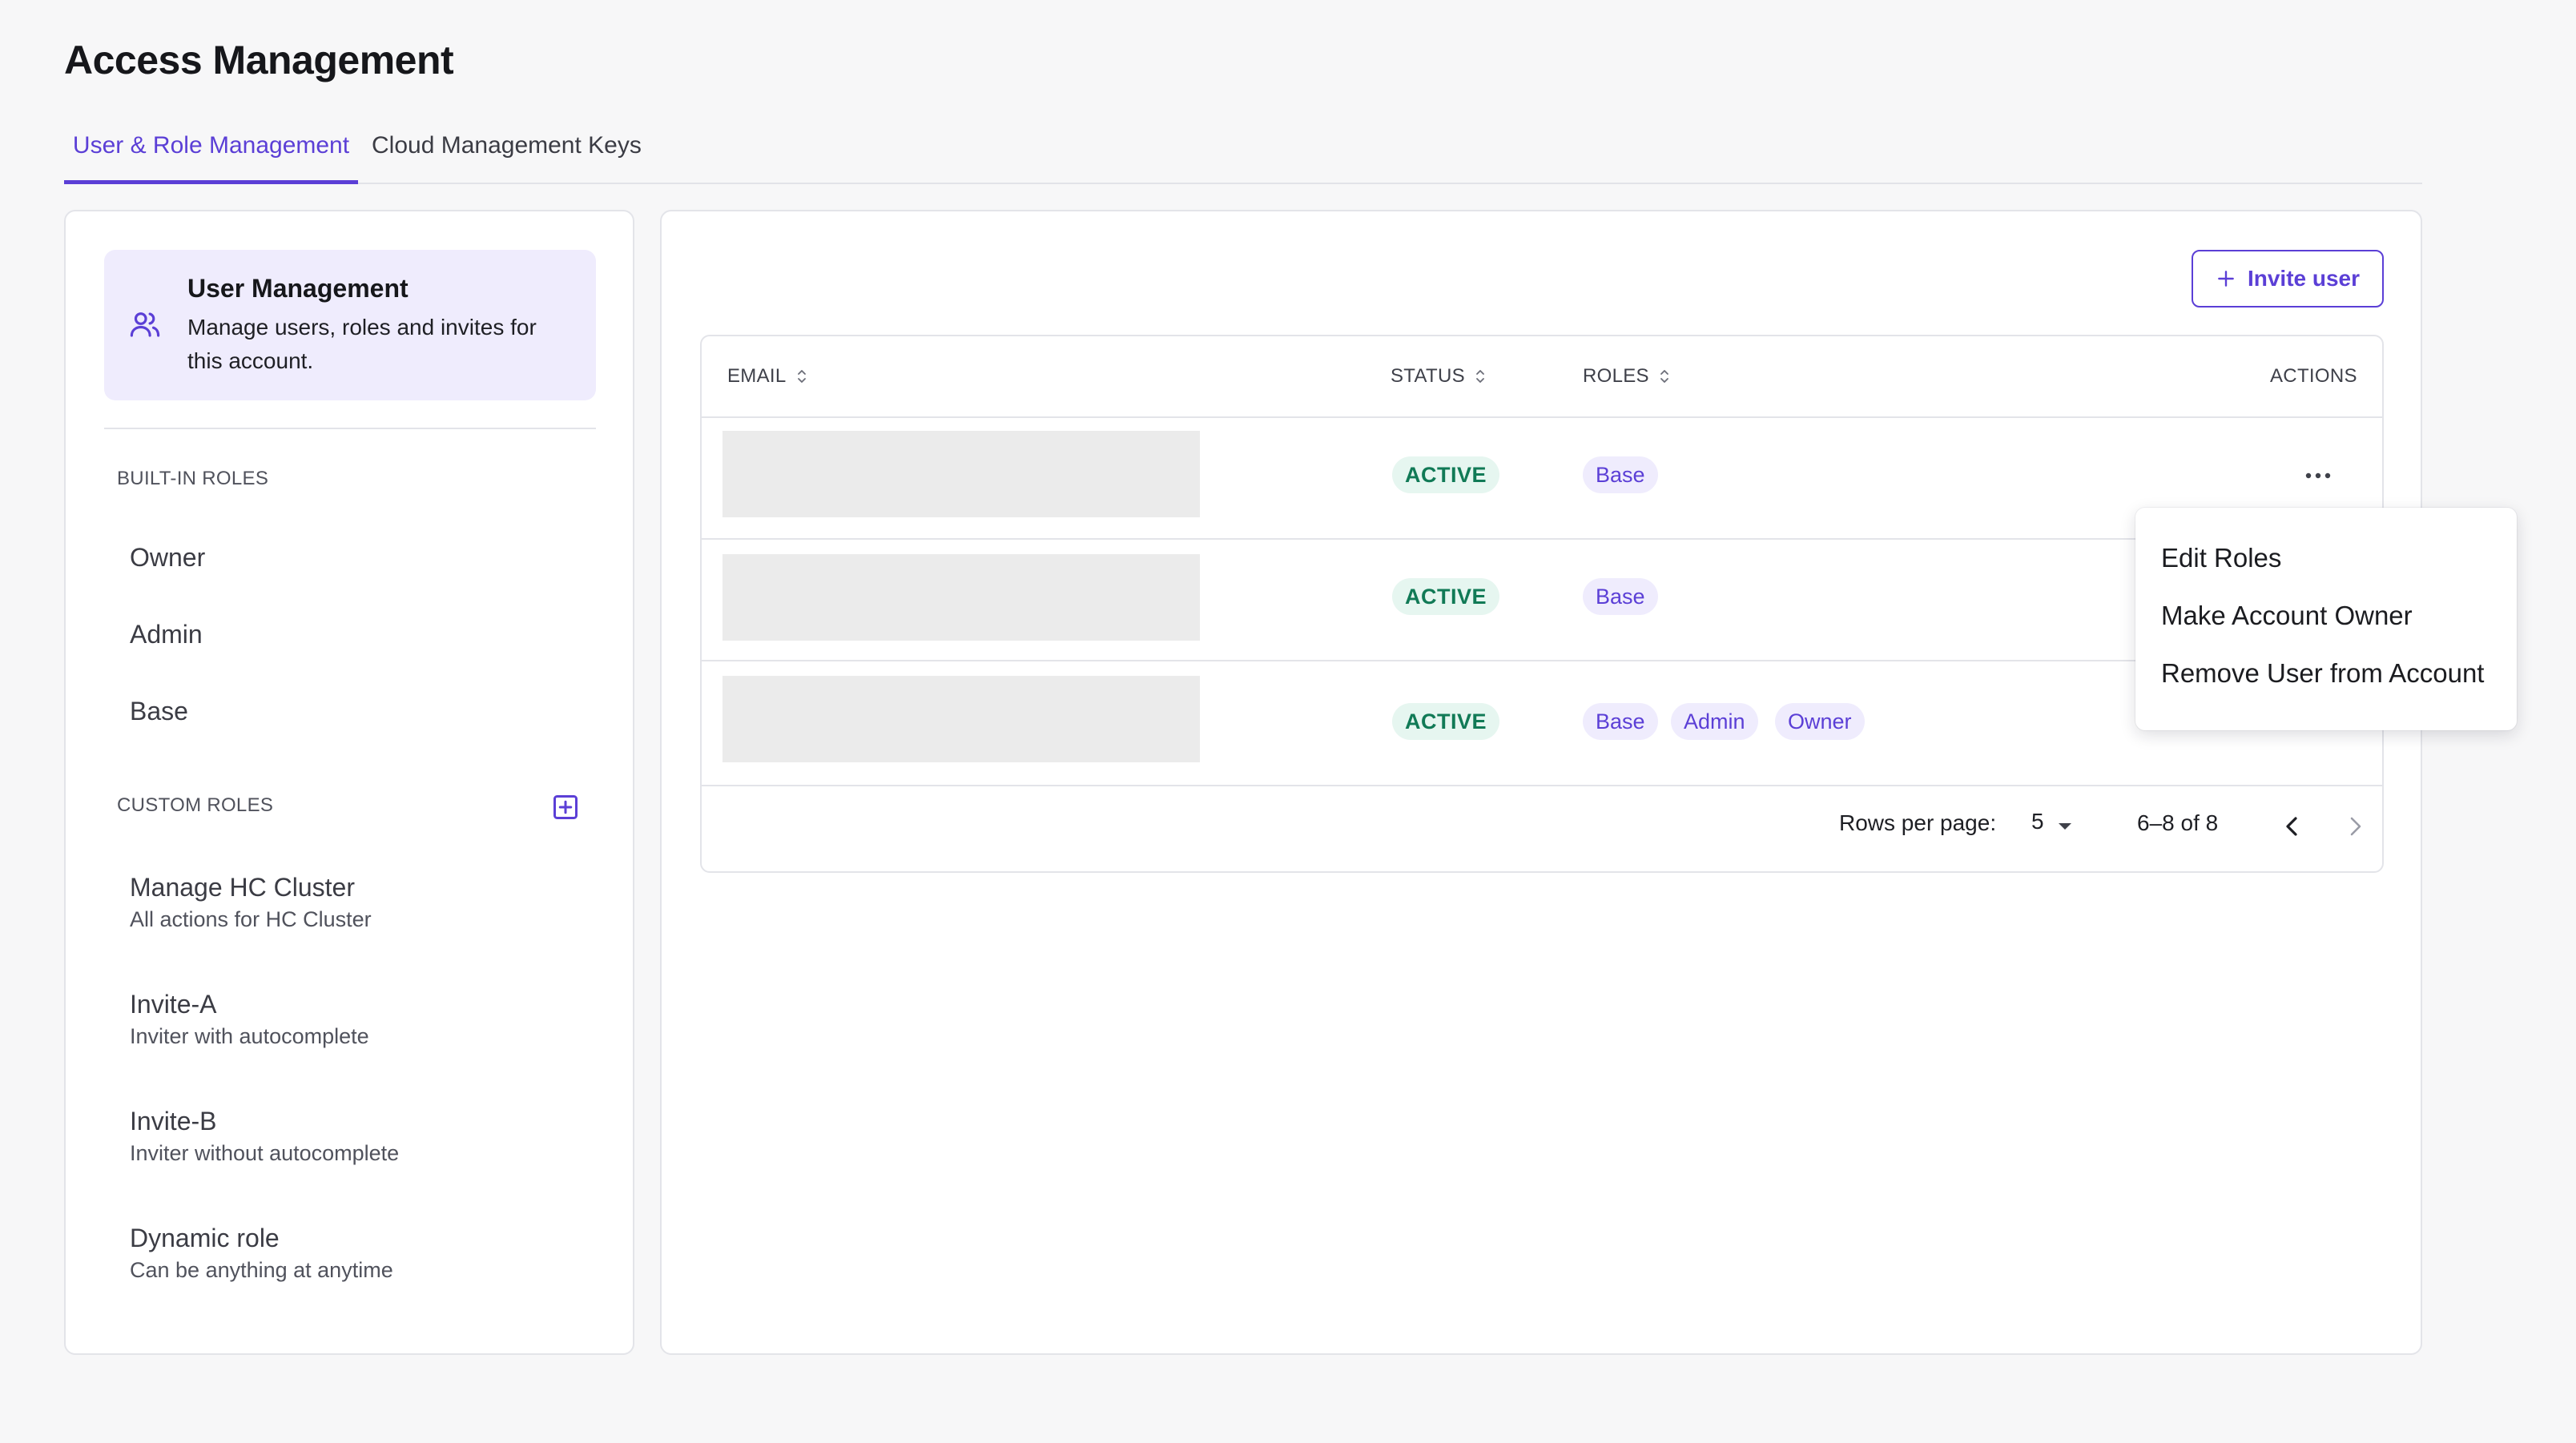  I want to click on pagination-range: 6–8 of 8, so click(2178, 823).